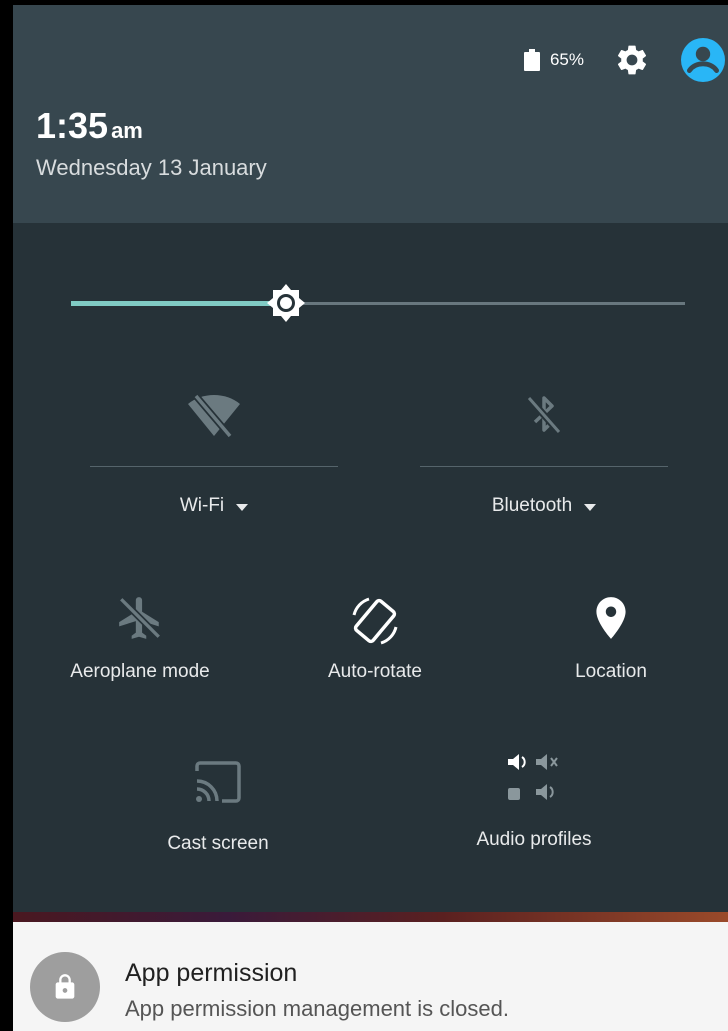 The width and height of the screenshot is (728, 1031). I want to click on date: Wednesday 13 January, so click(151, 168).